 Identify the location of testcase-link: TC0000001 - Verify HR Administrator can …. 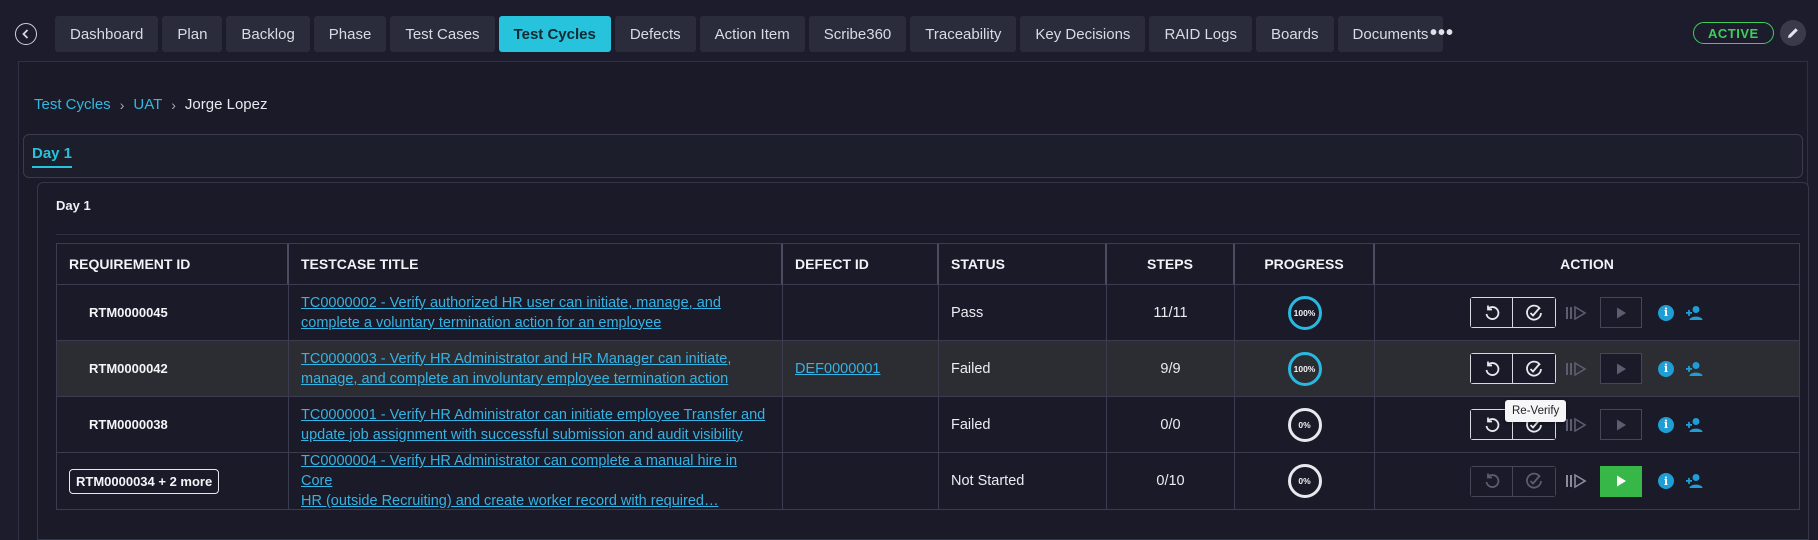
(533, 415).